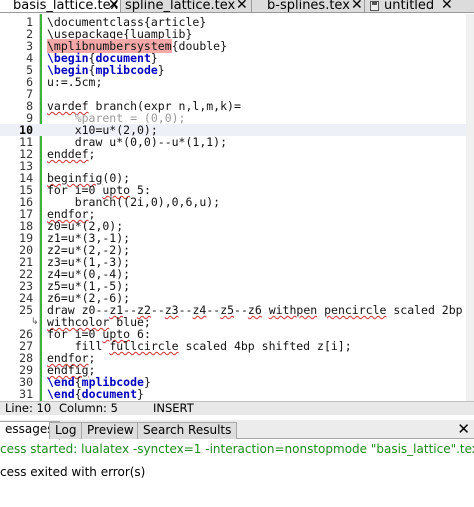  Describe the element at coordinates (75, 82) in the screenshot. I see `line-code: u:=.5cm;` at that location.